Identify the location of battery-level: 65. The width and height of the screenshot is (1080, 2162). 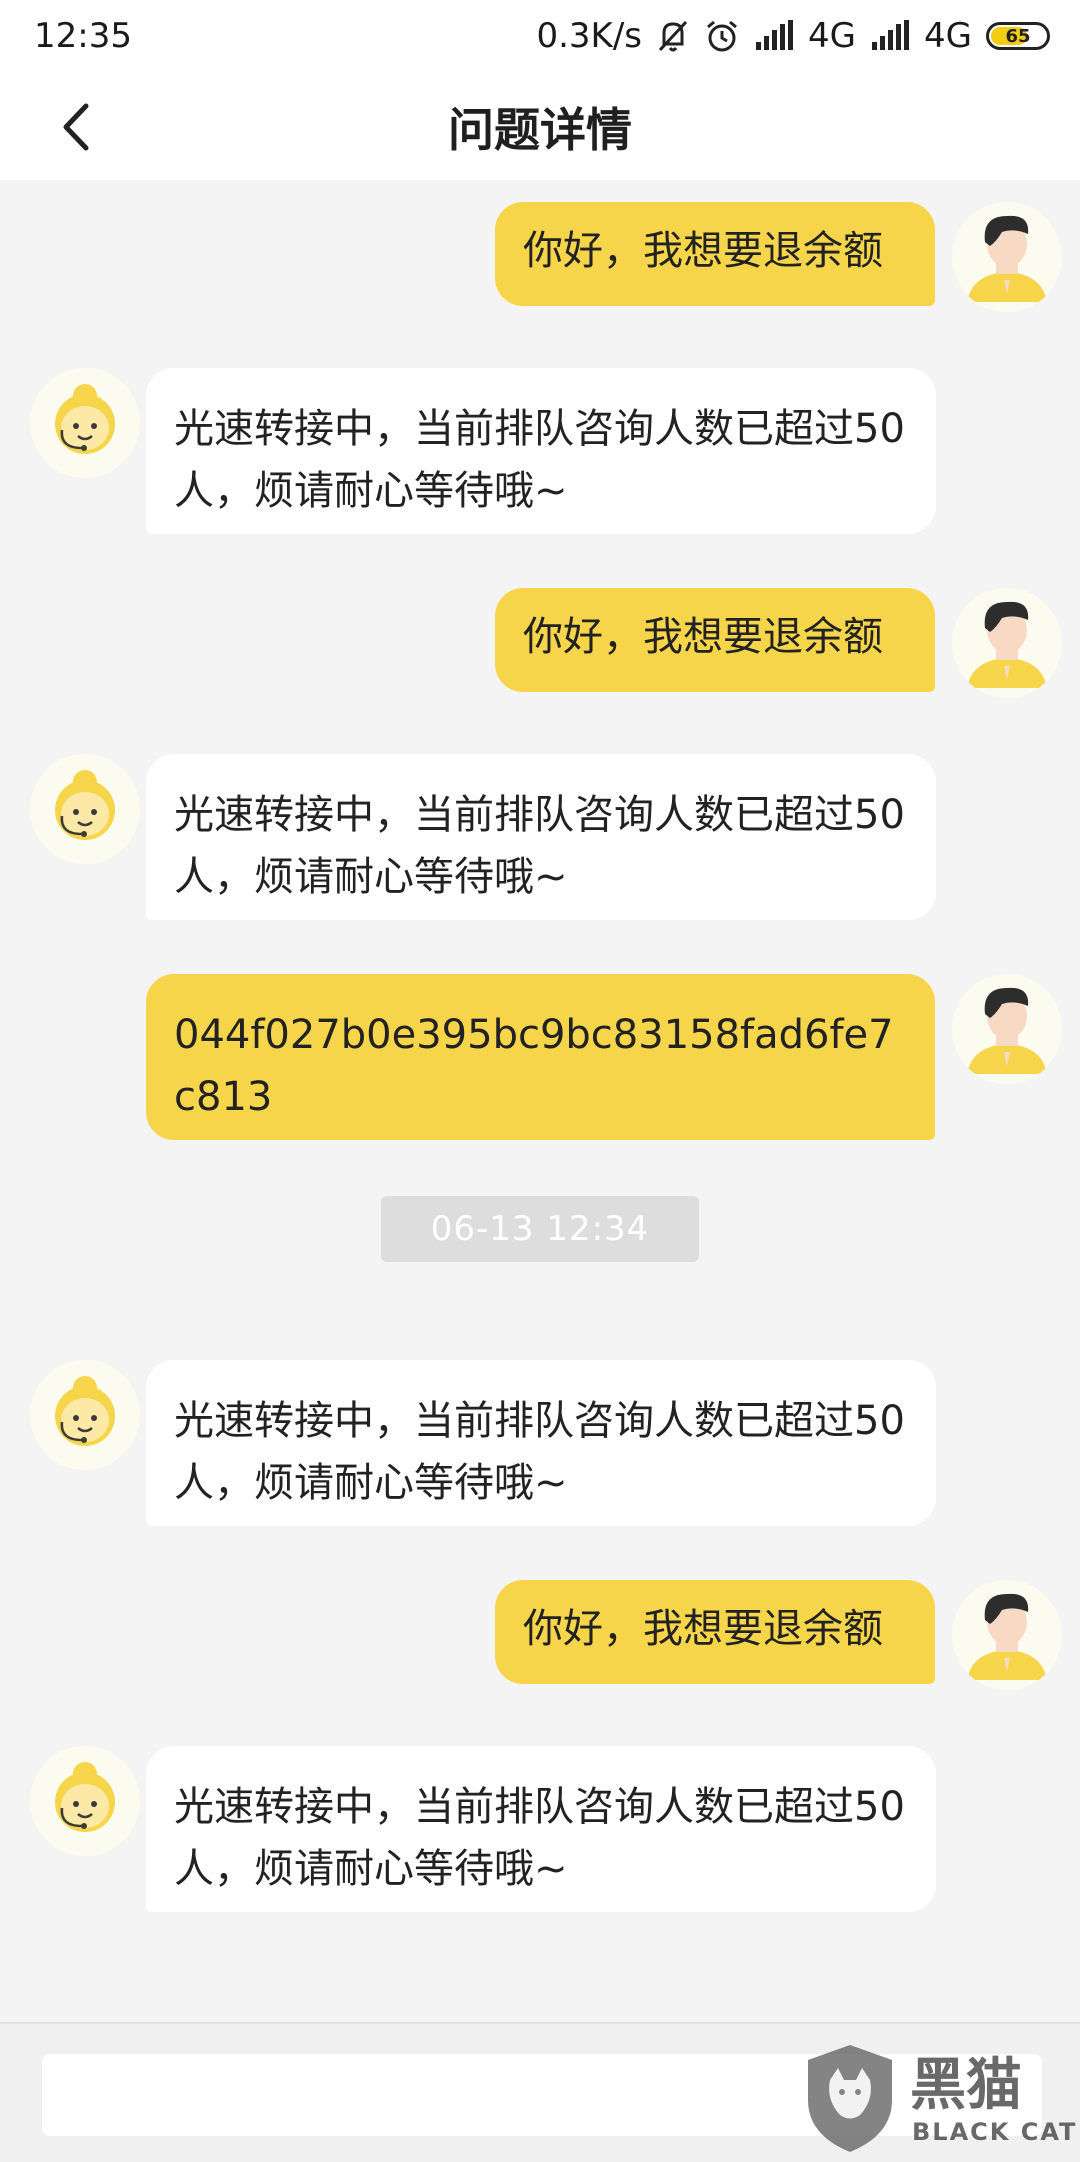
(1018, 36).